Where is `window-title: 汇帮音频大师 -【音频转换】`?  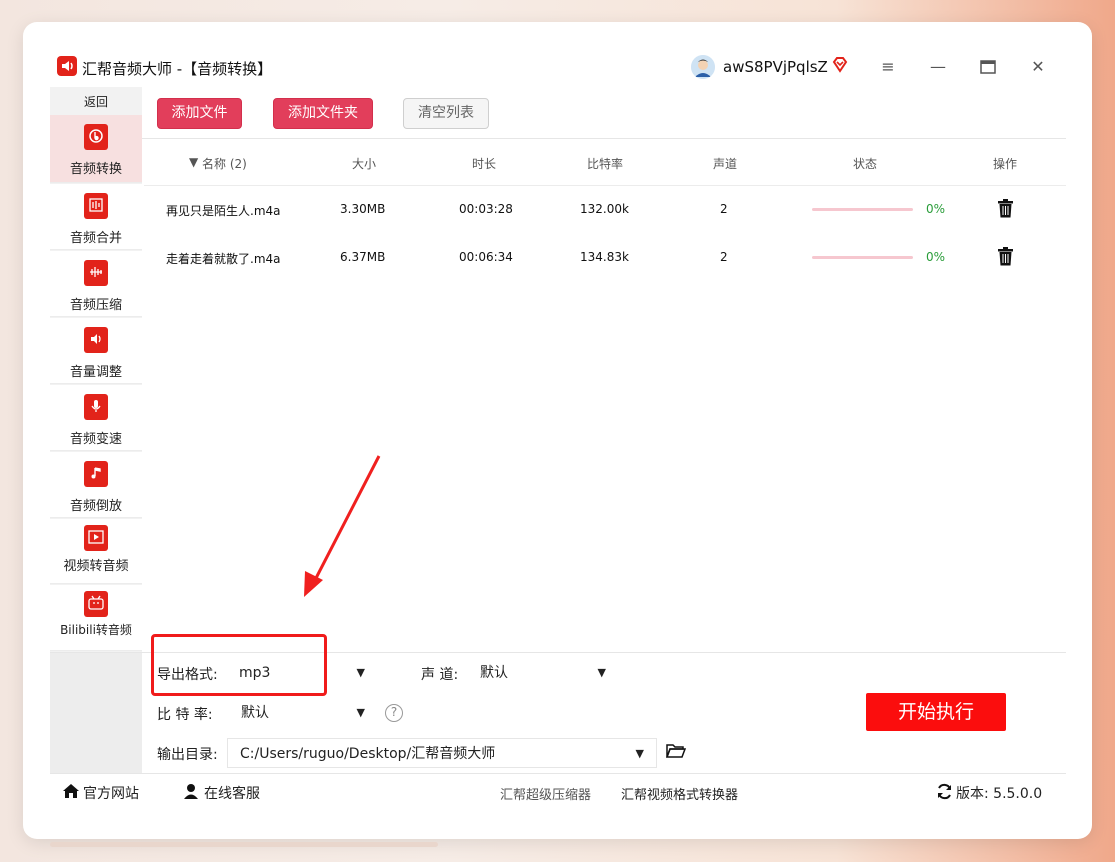 window-title: 汇帮音频大师 -【音频转换】 is located at coordinates (177, 69).